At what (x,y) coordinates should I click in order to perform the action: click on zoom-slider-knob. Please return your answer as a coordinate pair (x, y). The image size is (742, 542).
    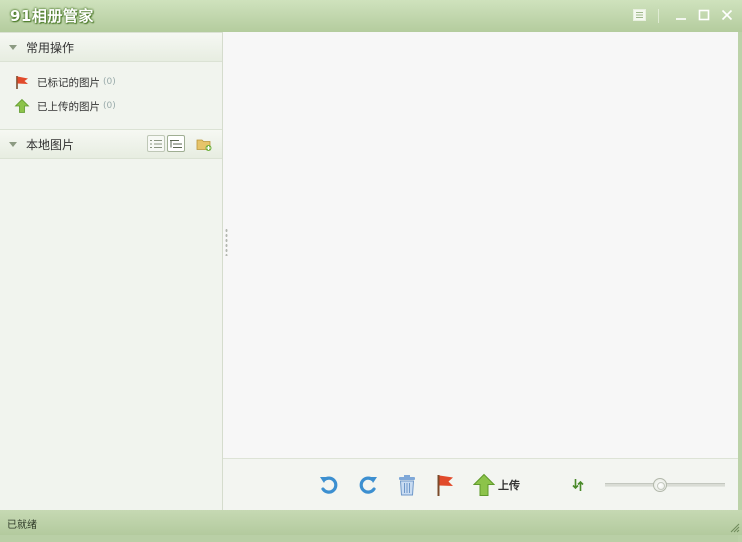
    Looking at the image, I should click on (660, 485).